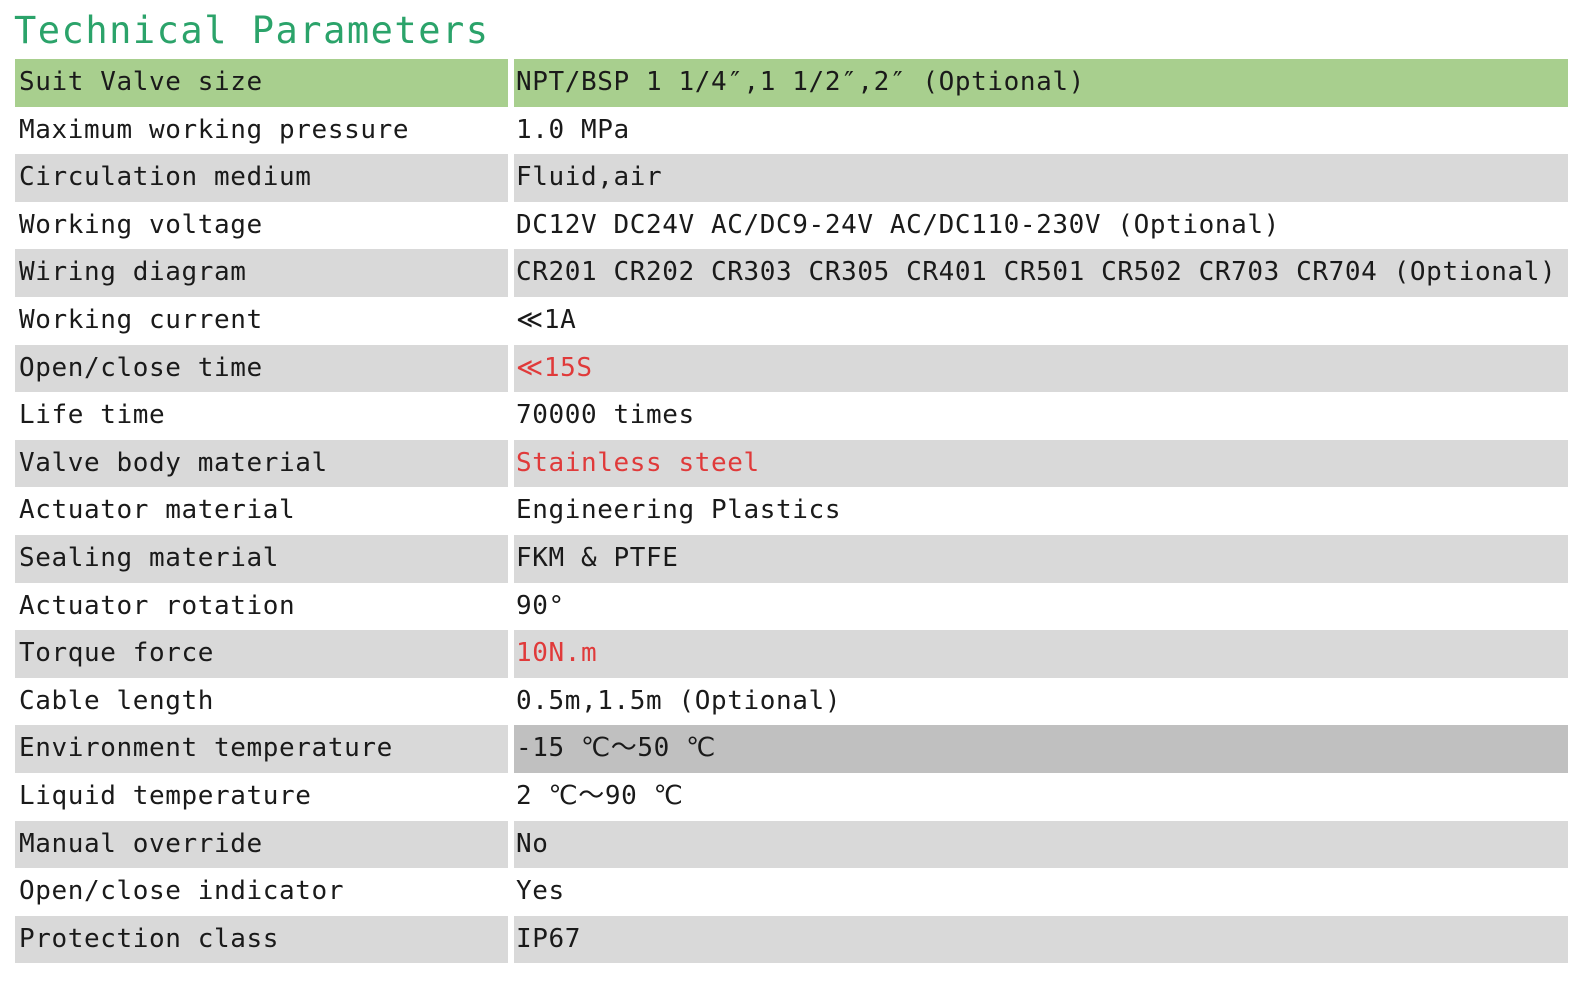  What do you see at coordinates (261, 558) in the screenshot?
I see `row-label: Sealing material` at bounding box center [261, 558].